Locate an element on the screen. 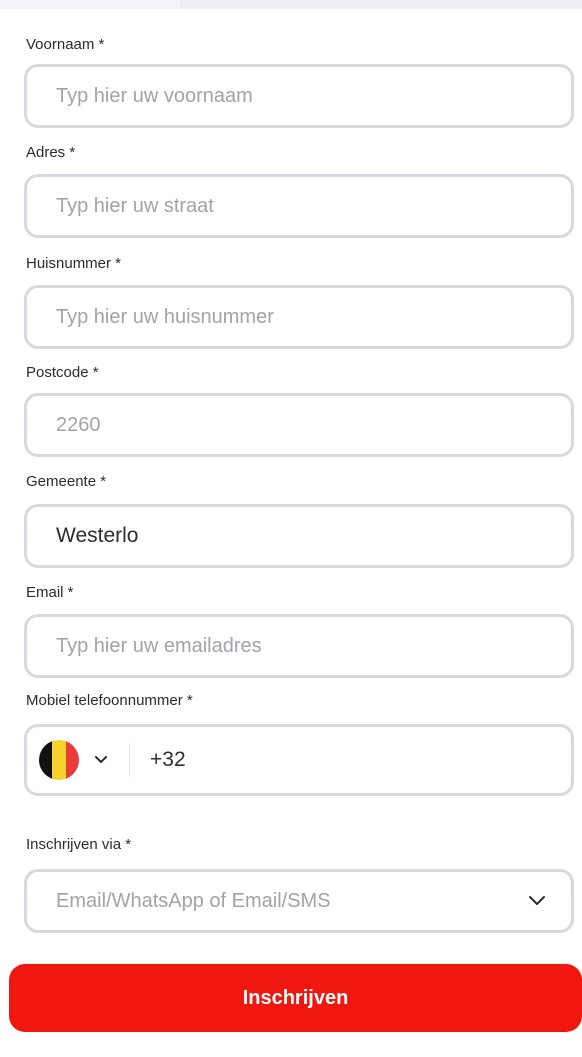  flag-red-stripe is located at coordinates (72, 760).